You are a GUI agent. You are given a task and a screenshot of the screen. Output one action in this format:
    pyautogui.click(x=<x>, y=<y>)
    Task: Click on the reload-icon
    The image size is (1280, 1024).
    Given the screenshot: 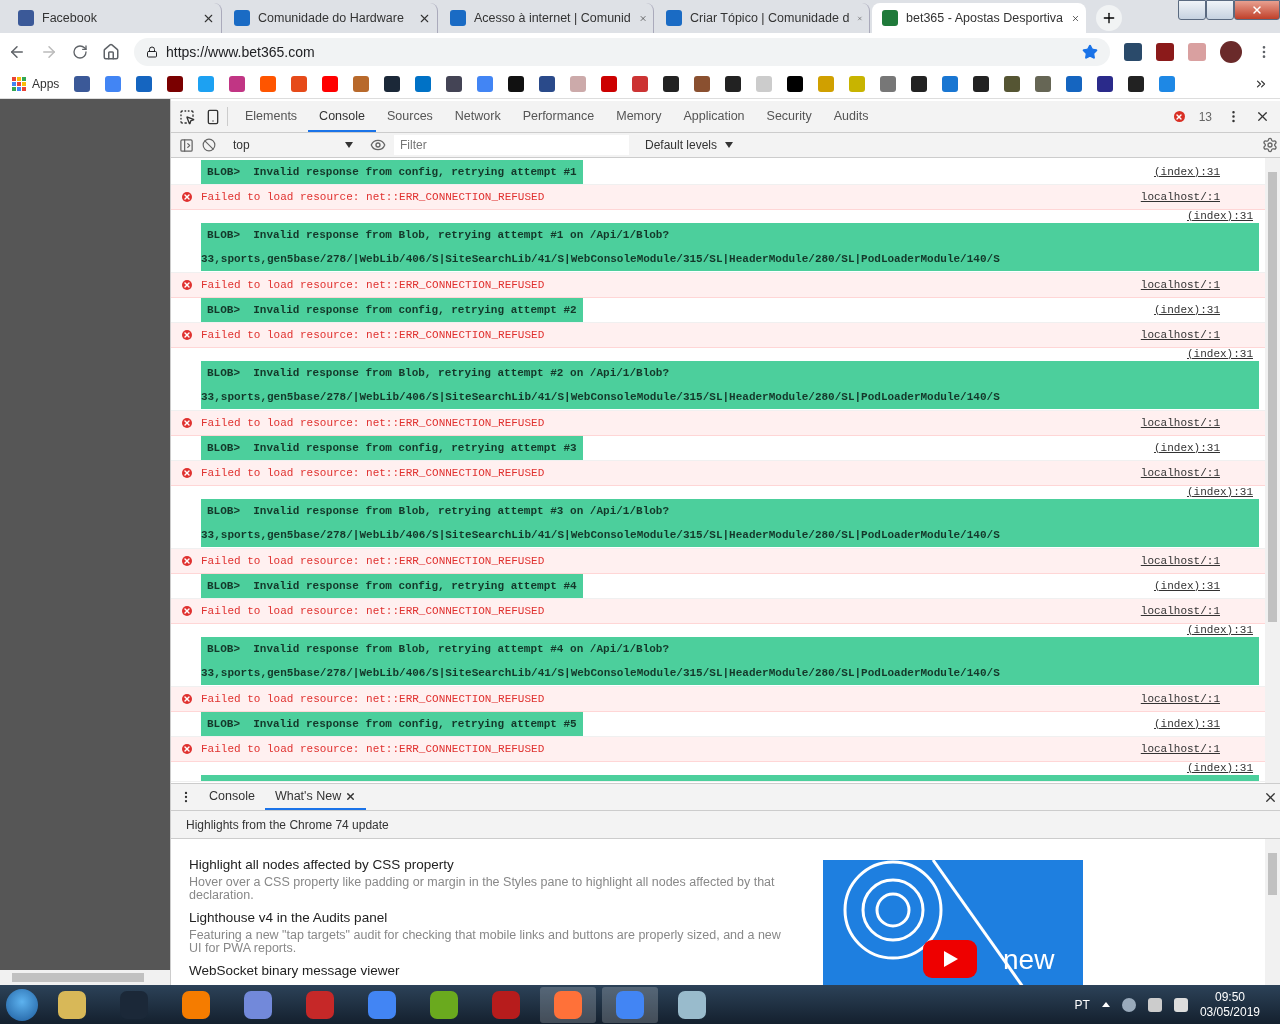 What is the action you would take?
    pyautogui.click(x=80, y=51)
    